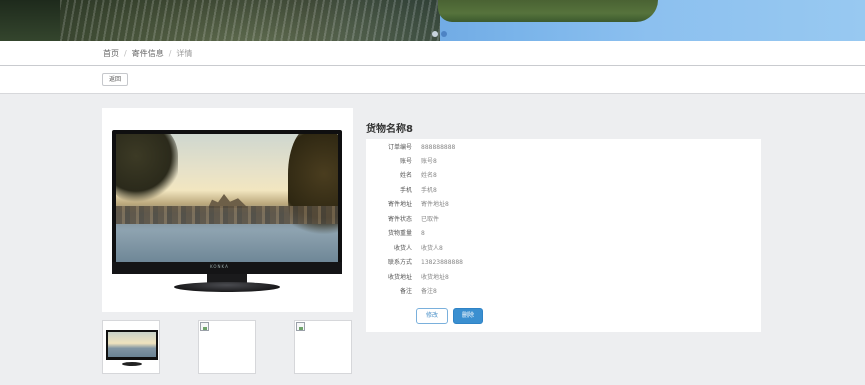  What do you see at coordinates (563, 191) in the screenshot?
I see `detail-row: 手机 手机8` at bounding box center [563, 191].